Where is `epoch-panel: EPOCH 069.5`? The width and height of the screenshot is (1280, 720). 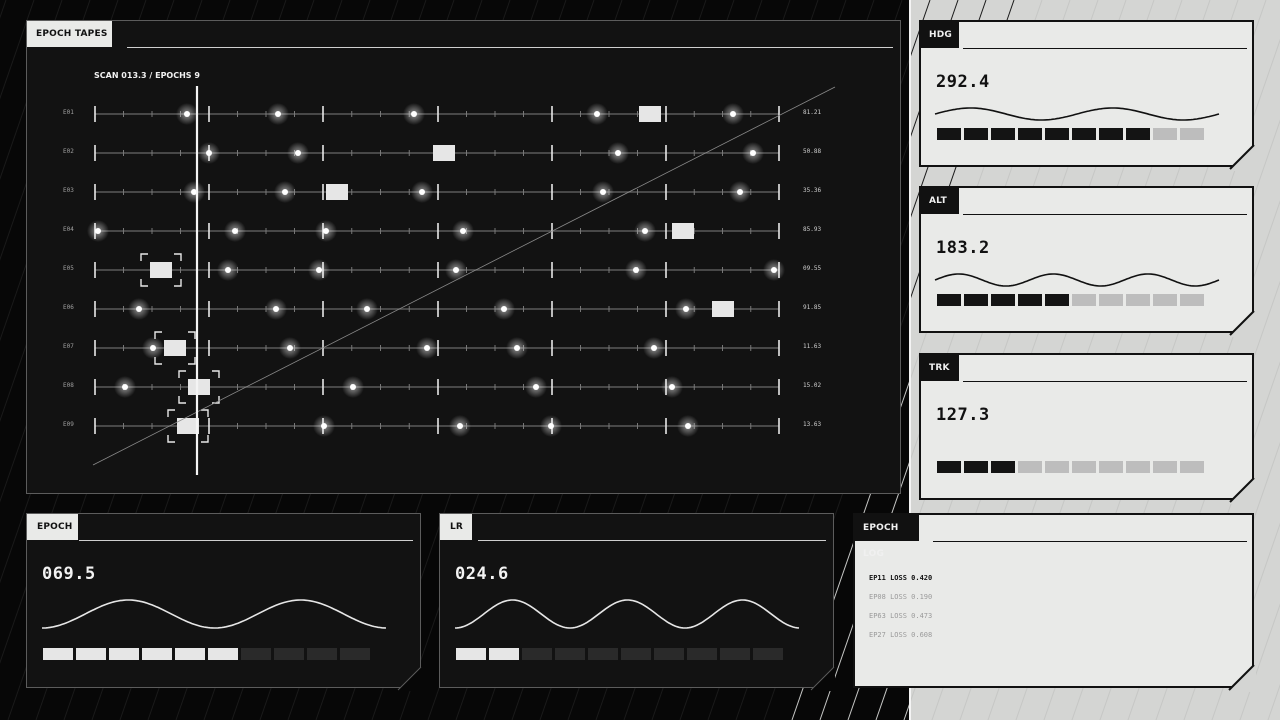 epoch-panel: EPOCH 069.5 is located at coordinates (224, 602).